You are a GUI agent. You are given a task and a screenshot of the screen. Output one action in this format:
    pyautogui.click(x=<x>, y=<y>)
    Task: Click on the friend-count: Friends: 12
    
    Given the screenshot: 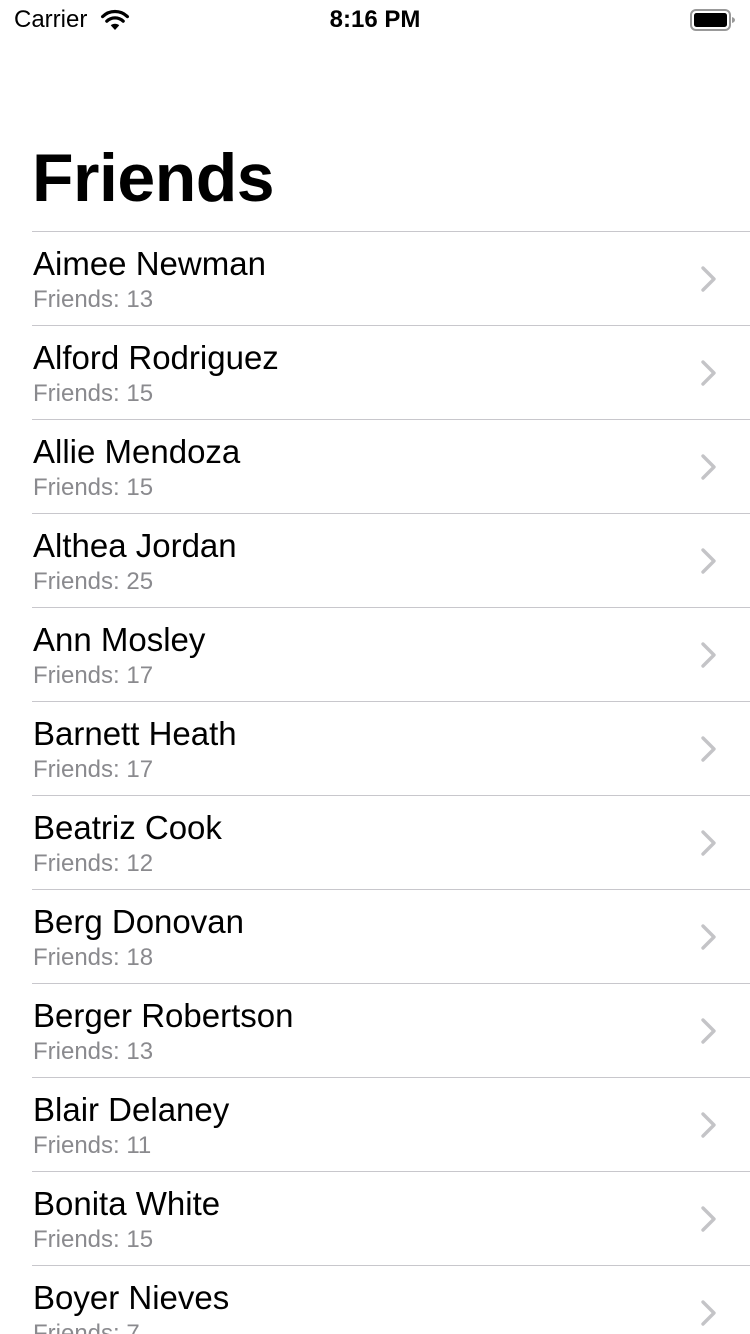 What is the action you would take?
    pyautogui.click(x=93, y=863)
    